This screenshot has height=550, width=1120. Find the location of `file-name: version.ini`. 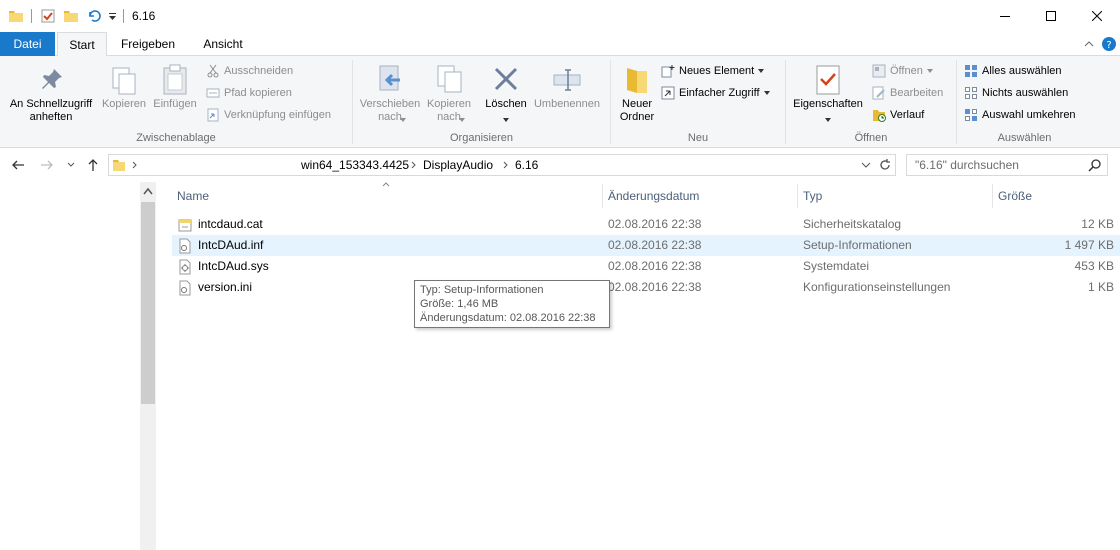

file-name: version.ini is located at coordinates (225, 287).